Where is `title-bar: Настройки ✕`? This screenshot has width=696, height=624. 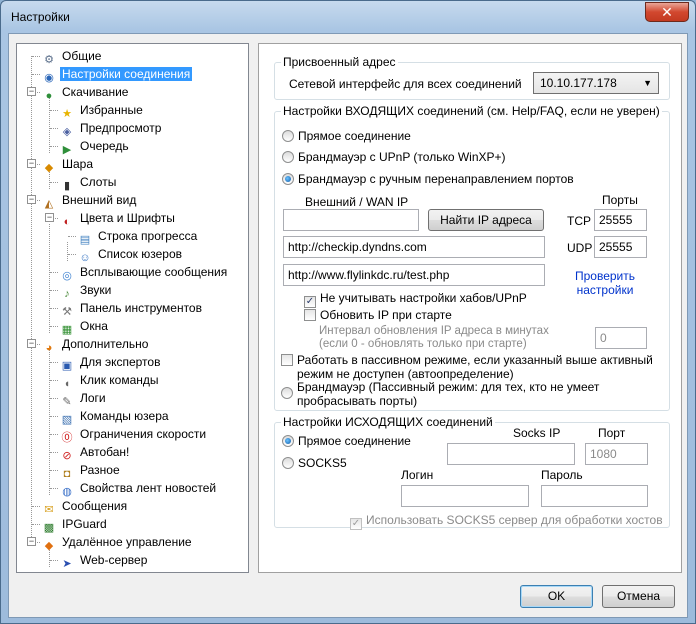 title-bar: Настройки ✕ is located at coordinates (348, 17).